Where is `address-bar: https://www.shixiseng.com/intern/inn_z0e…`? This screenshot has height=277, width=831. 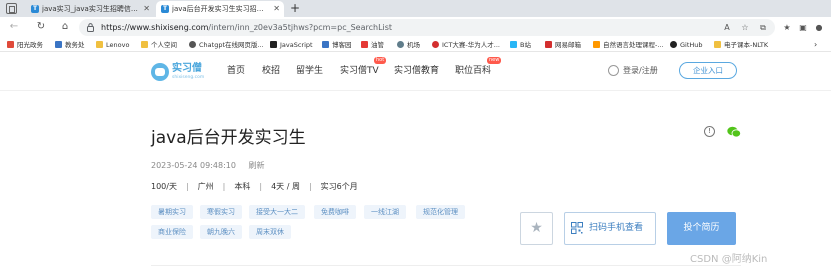 address-bar: https://www.shixiseng.com/intern/inn_z0e… is located at coordinates (427, 27).